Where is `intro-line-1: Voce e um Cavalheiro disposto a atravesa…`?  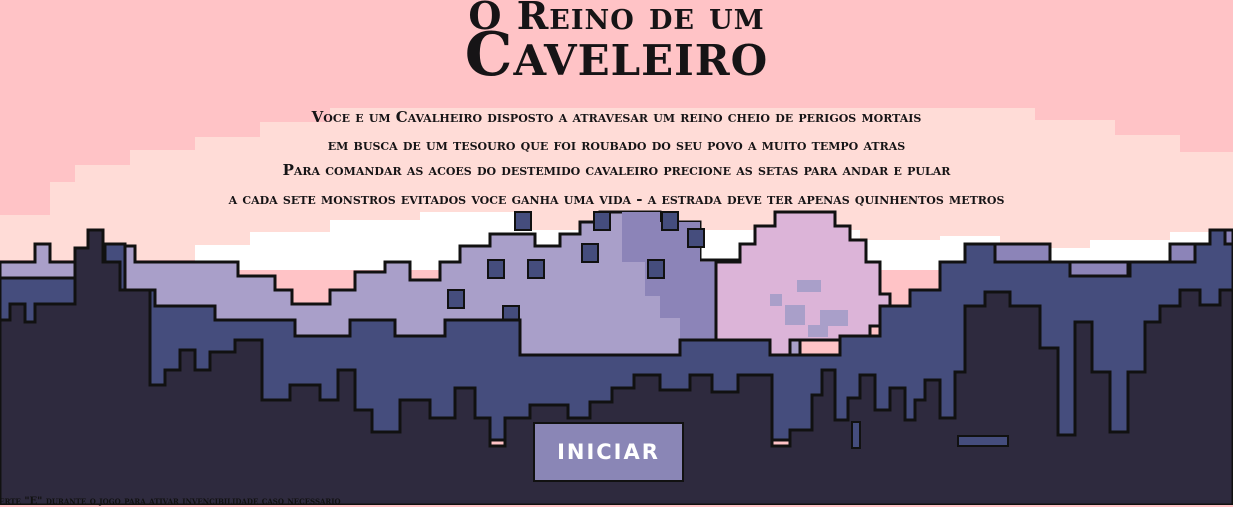
intro-line-1: Voce e um Cavalheiro disposto a atravesa… is located at coordinates (616, 117).